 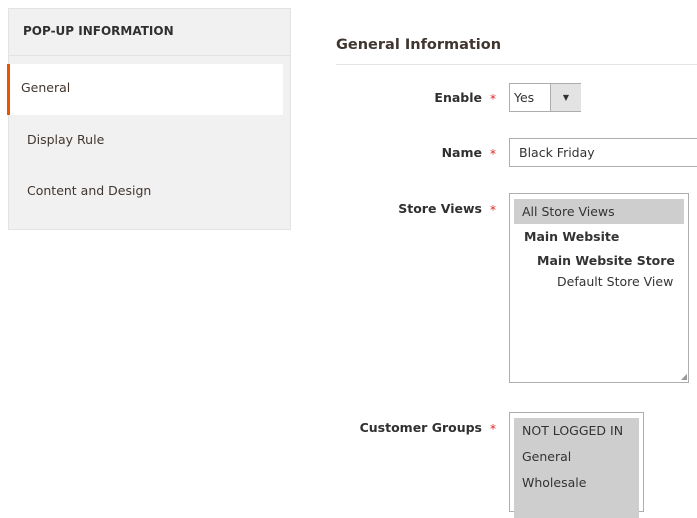 What do you see at coordinates (149, 32) in the screenshot?
I see `sidebar-heading: POP-UP INFORMATION` at bounding box center [149, 32].